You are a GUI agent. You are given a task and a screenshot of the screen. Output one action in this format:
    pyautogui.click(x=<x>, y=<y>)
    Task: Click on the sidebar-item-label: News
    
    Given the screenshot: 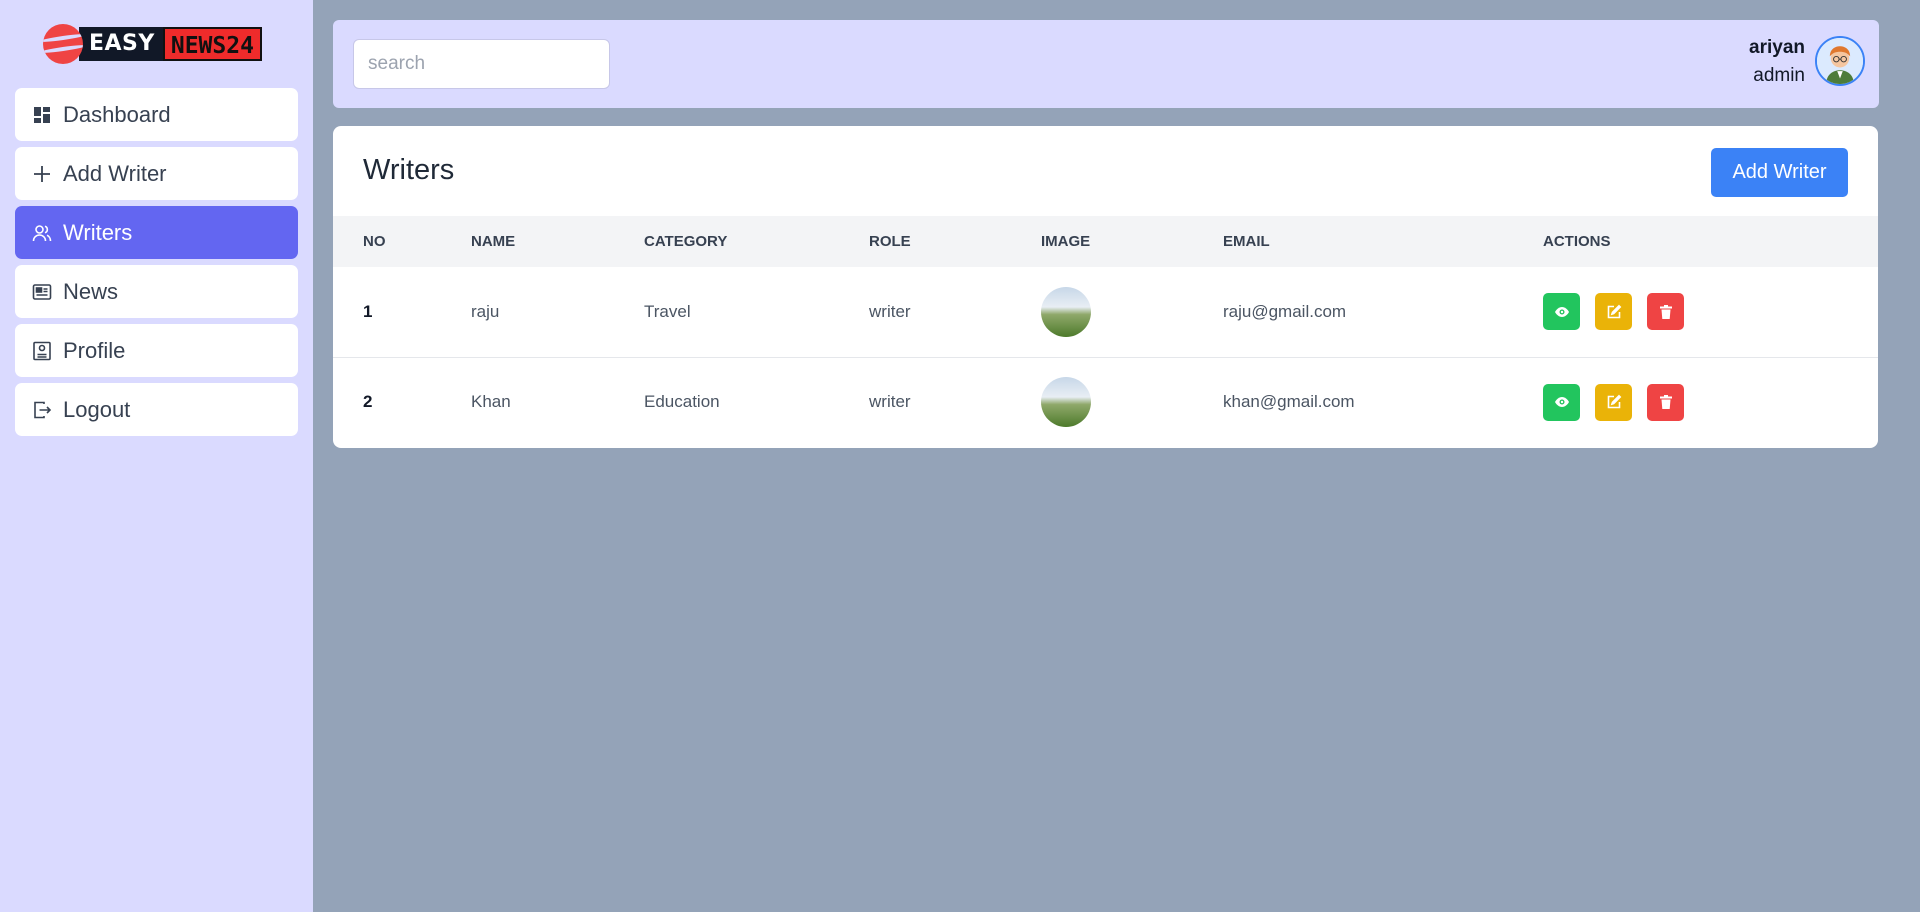 What is the action you would take?
    pyautogui.click(x=91, y=291)
    